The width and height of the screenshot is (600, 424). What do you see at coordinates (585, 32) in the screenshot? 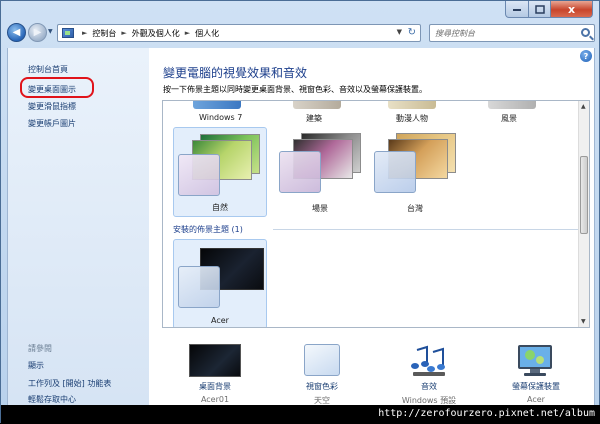
I see `search-icon` at bounding box center [585, 32].